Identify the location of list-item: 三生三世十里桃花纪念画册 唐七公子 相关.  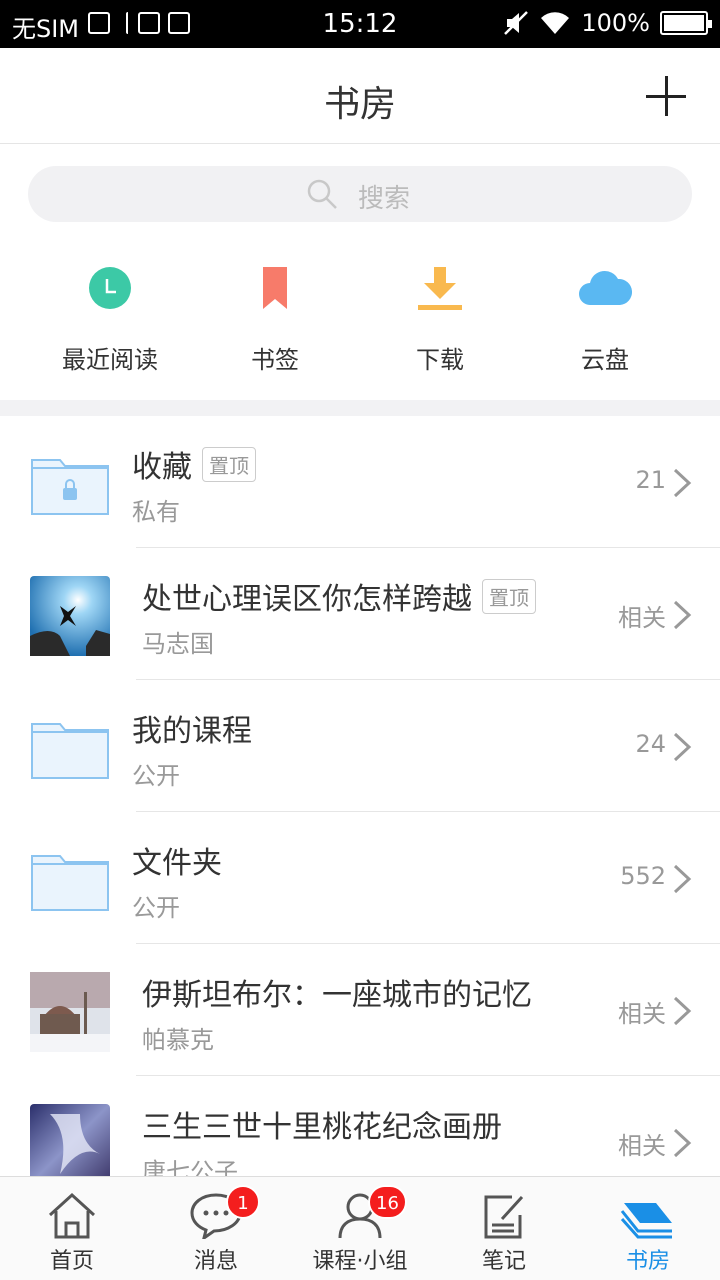
(360, 1127).